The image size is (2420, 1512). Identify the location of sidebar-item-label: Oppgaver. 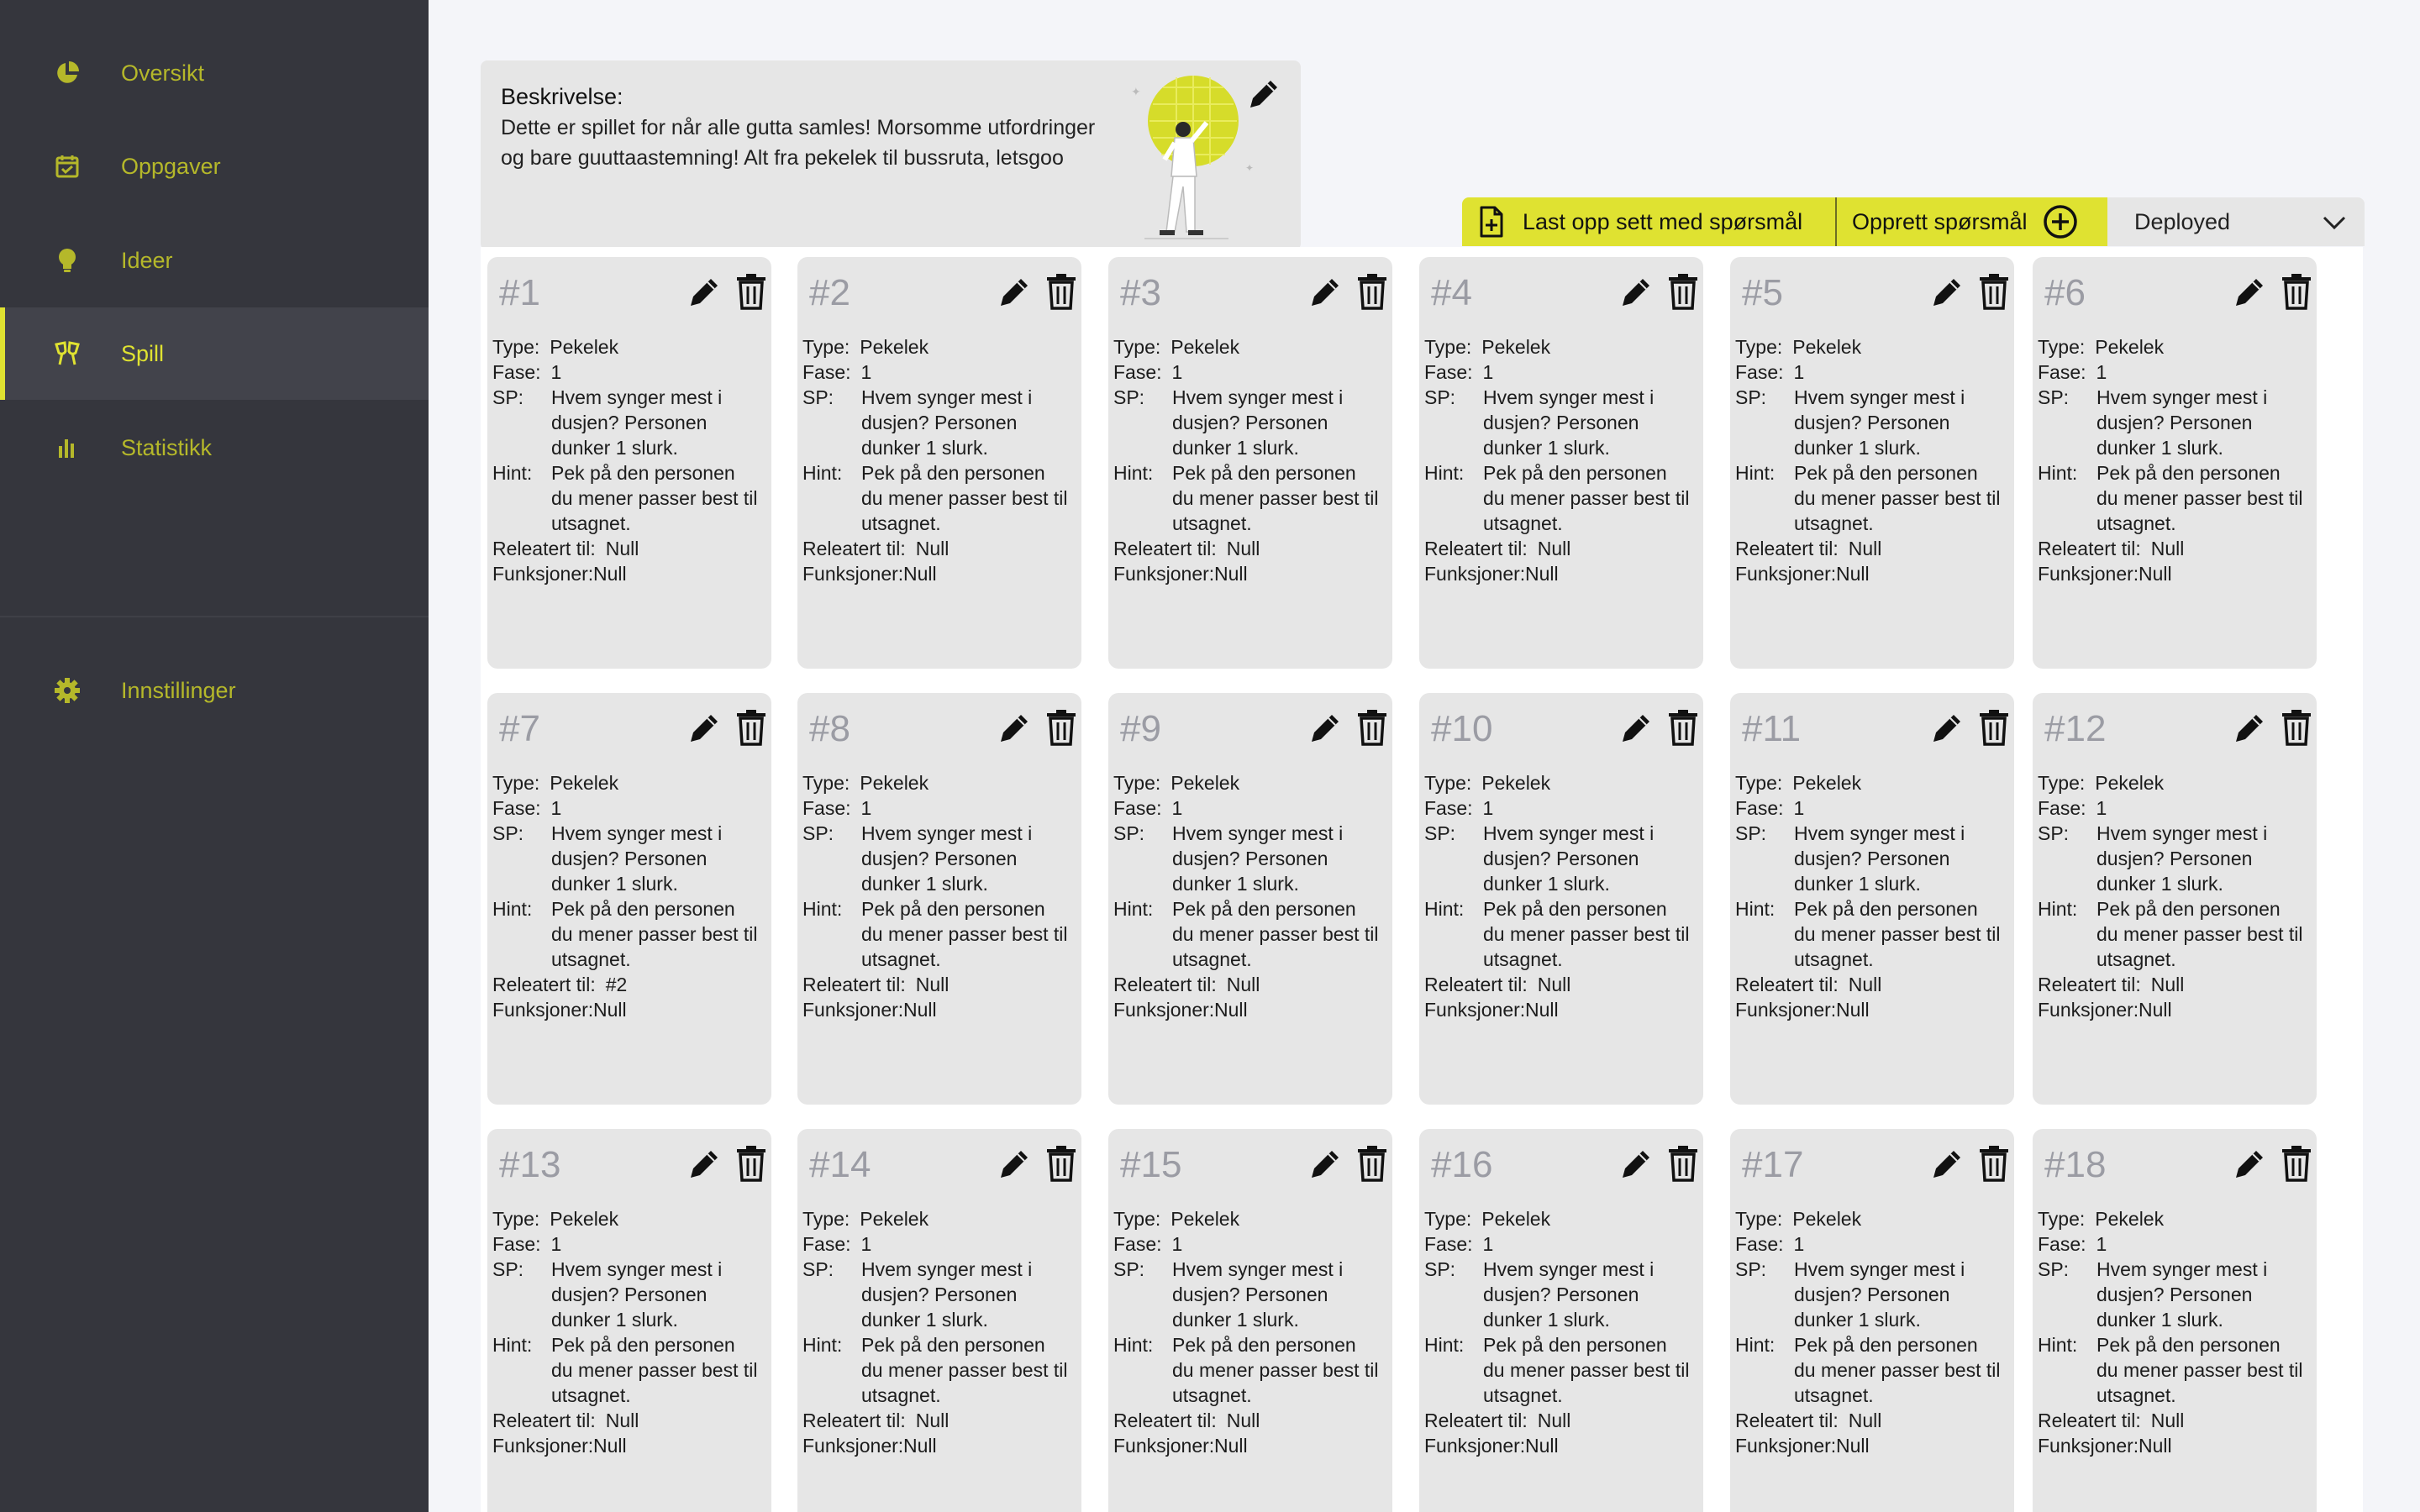
(171, 166).